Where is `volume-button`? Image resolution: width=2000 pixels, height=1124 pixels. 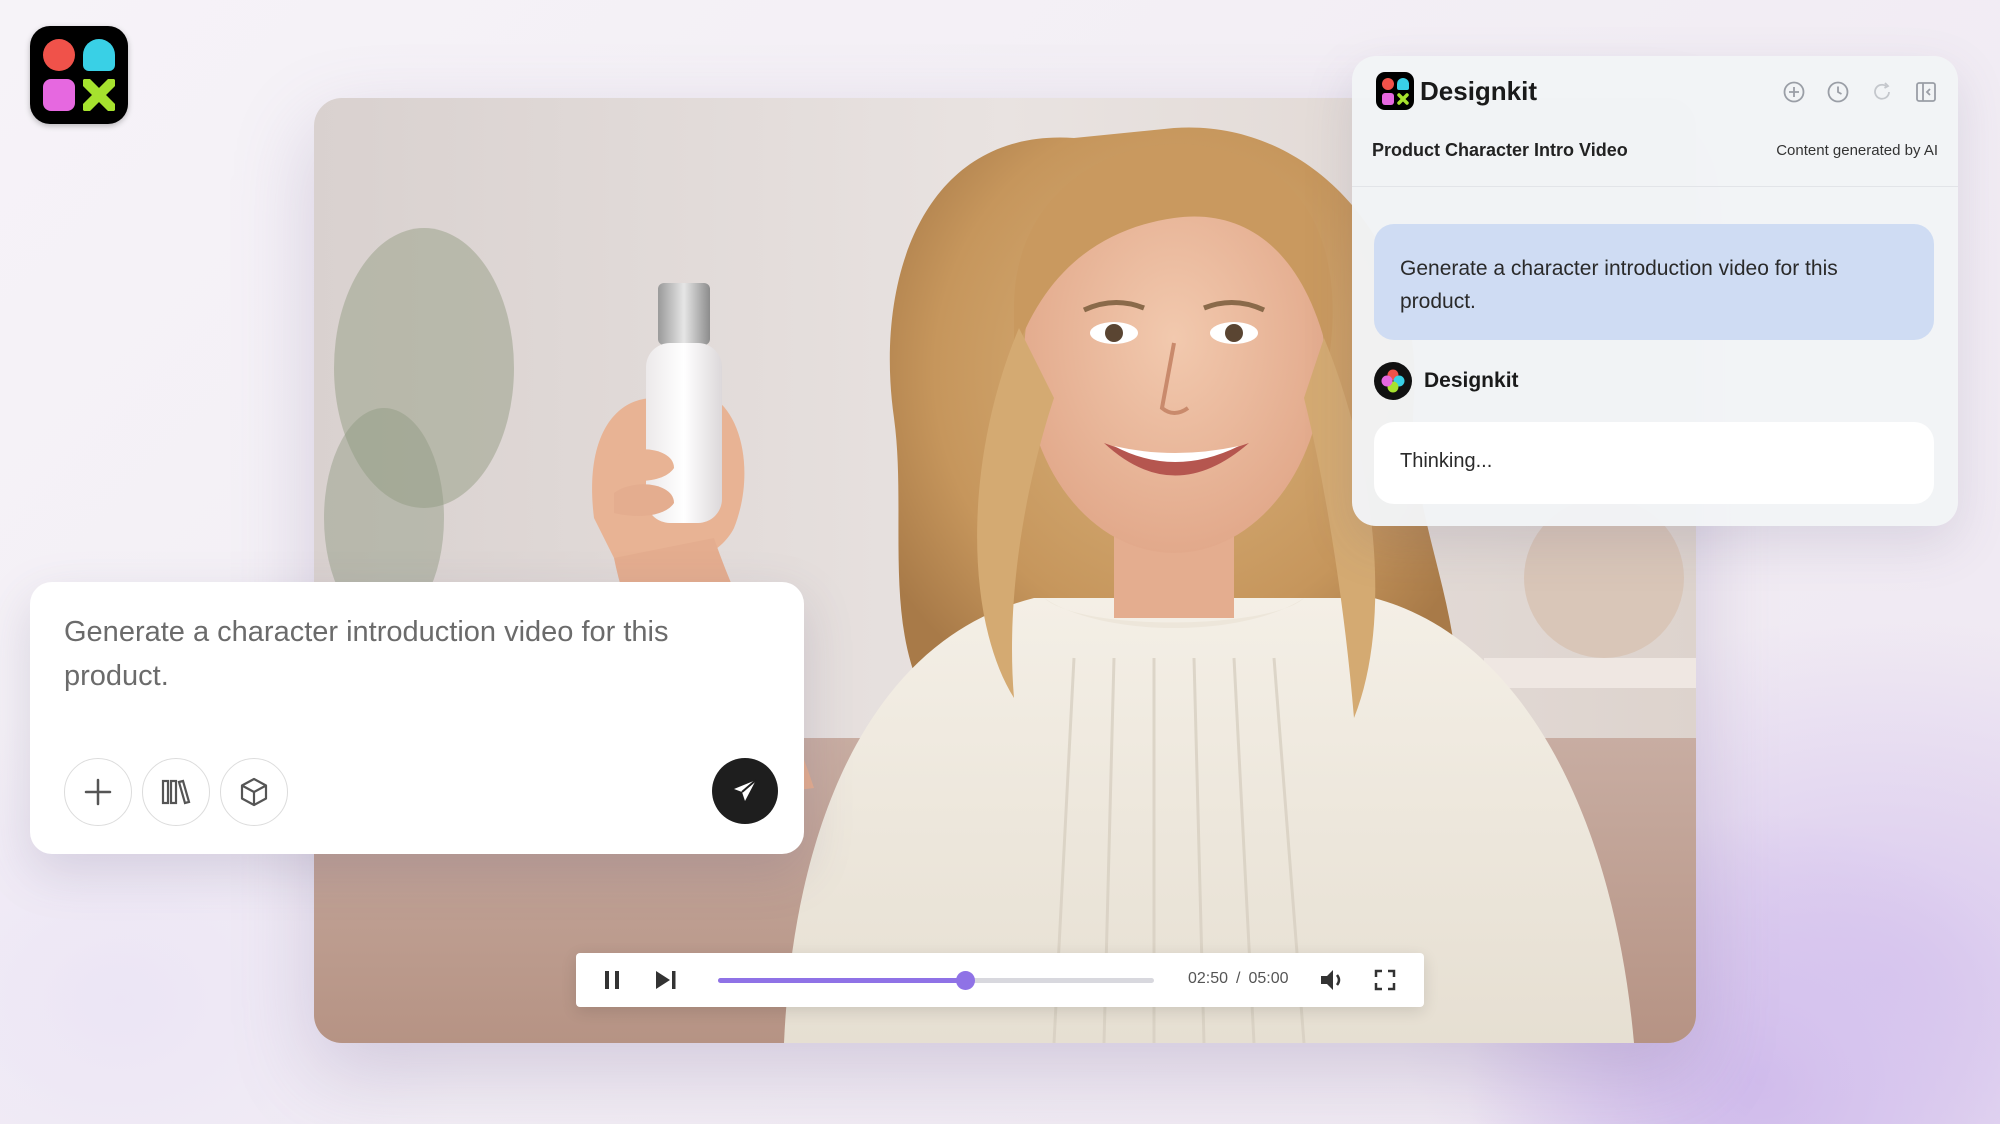 volume-button is located at coordinates (1332, 980).